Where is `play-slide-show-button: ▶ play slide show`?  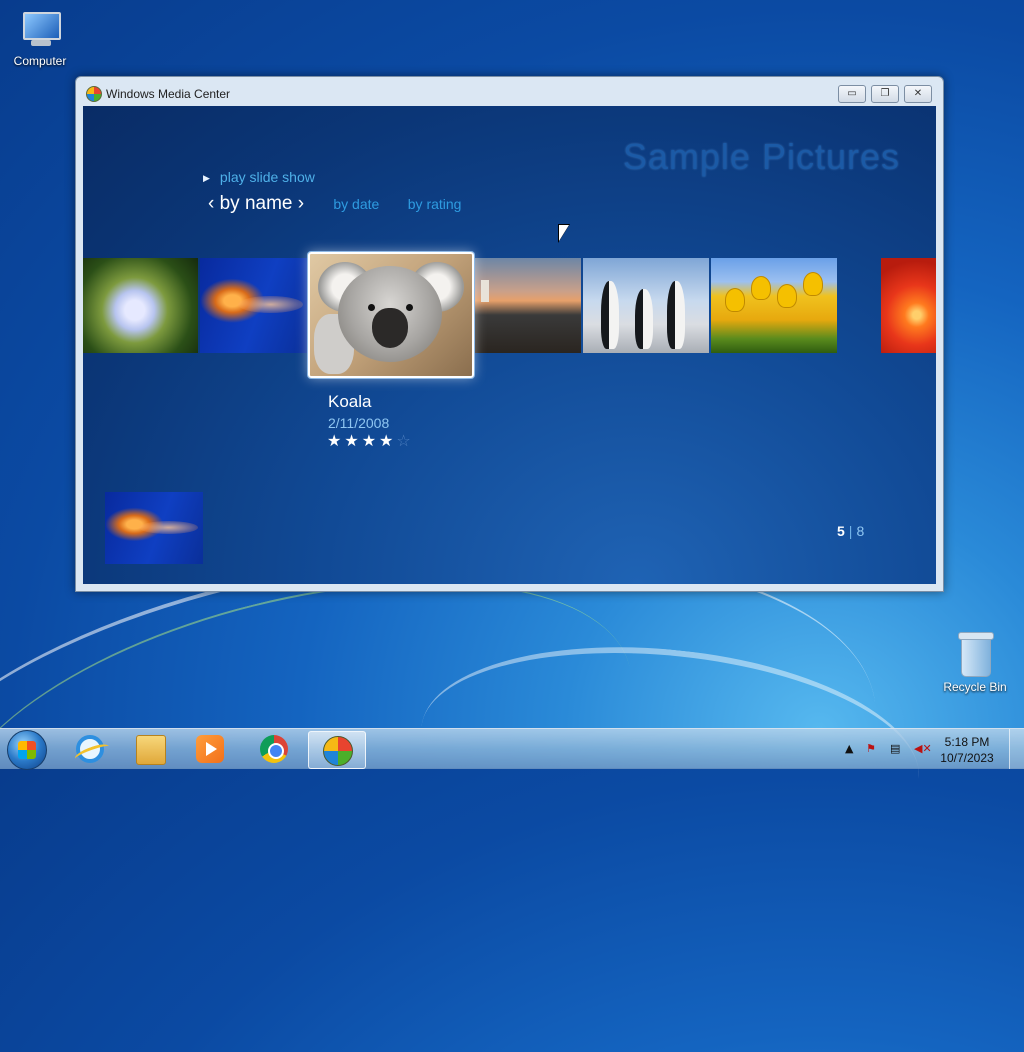
play-slide-show-button: ▶ play slide show is located at coordinates (259, 177).